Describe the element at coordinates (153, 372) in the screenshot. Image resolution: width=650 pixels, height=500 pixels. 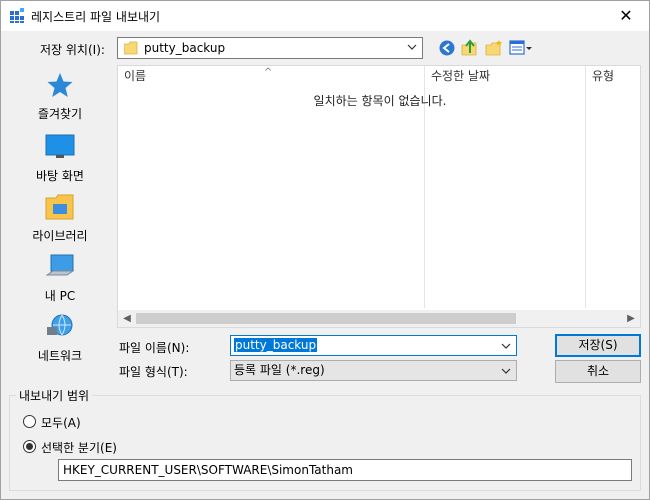
I see `filetype-label: 파일 형식(T):` at that location.